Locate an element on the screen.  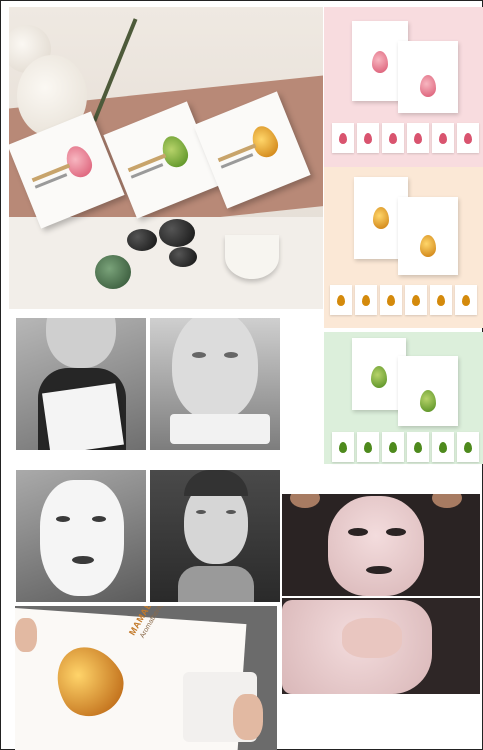
pink-product-panel is located at coordinates (403, 87).